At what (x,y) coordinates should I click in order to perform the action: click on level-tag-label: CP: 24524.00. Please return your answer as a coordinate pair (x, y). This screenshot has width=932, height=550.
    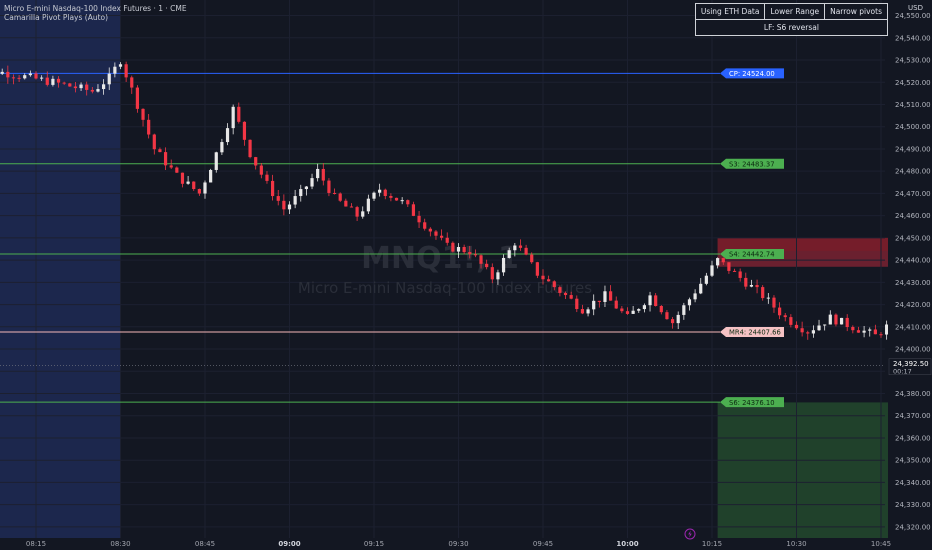
    Looking at the image, I should click on (752, 74).